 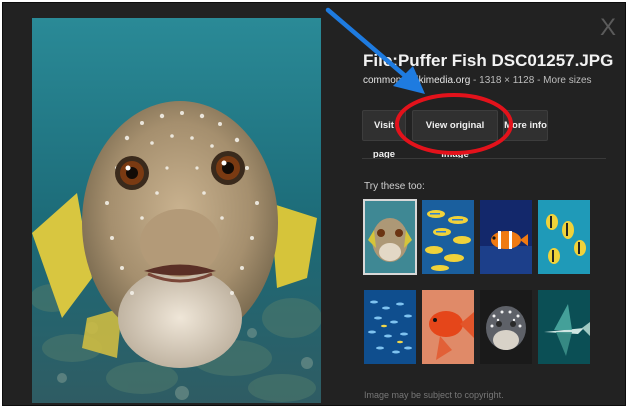 What do you see at coordinates (390, 327) in the screenshot?
I see `thumbnail-blue-fish-school` at bounding box center [390, 327].